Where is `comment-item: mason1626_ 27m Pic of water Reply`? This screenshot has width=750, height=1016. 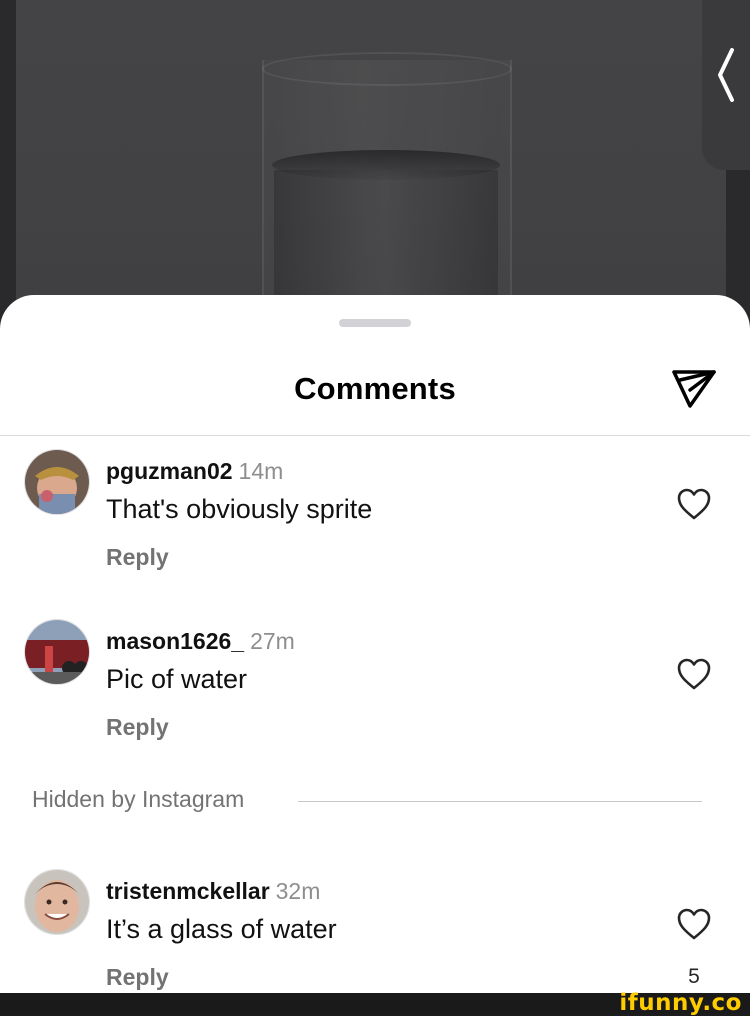 comment-item: mason1626_ 27m Pic of water Reply is located at coordinates (375, 689).